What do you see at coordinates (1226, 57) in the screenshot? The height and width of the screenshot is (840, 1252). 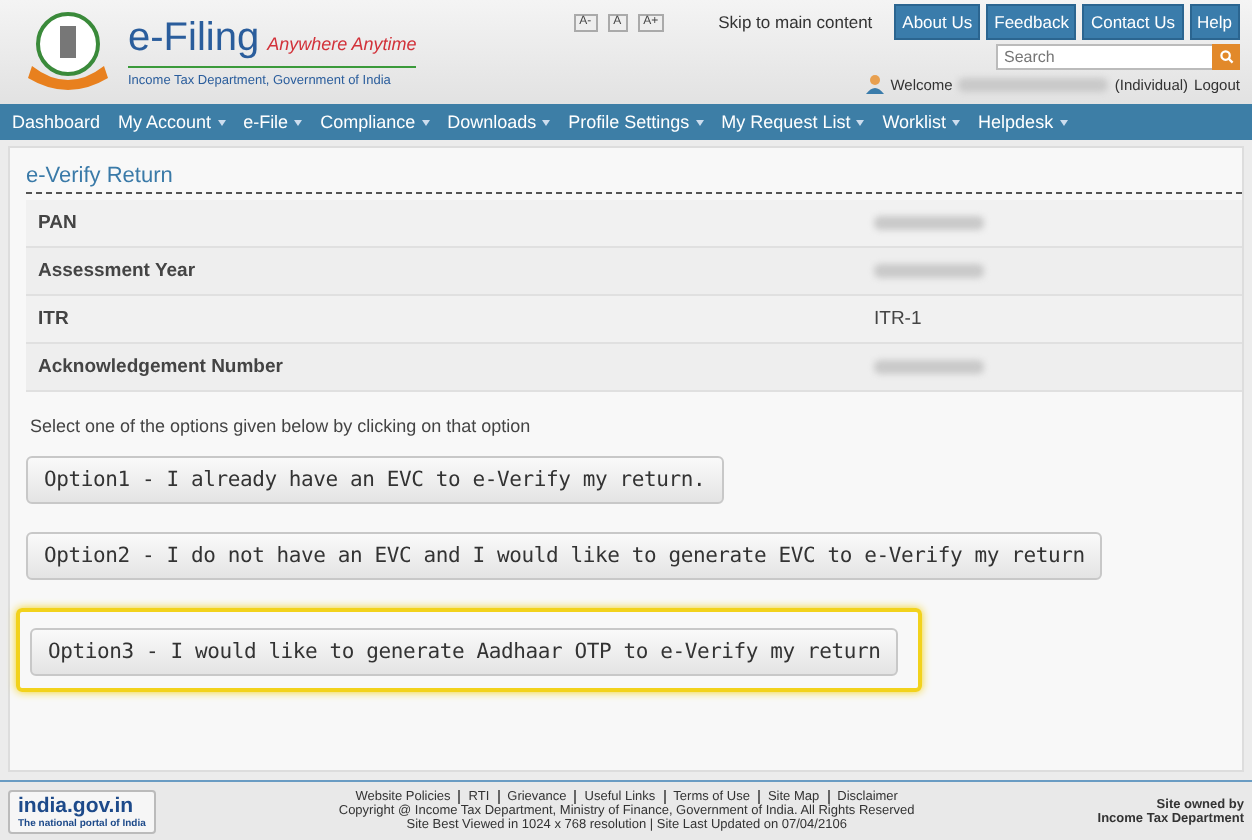 I see `search-icon` at bounding box center [1226, 57].